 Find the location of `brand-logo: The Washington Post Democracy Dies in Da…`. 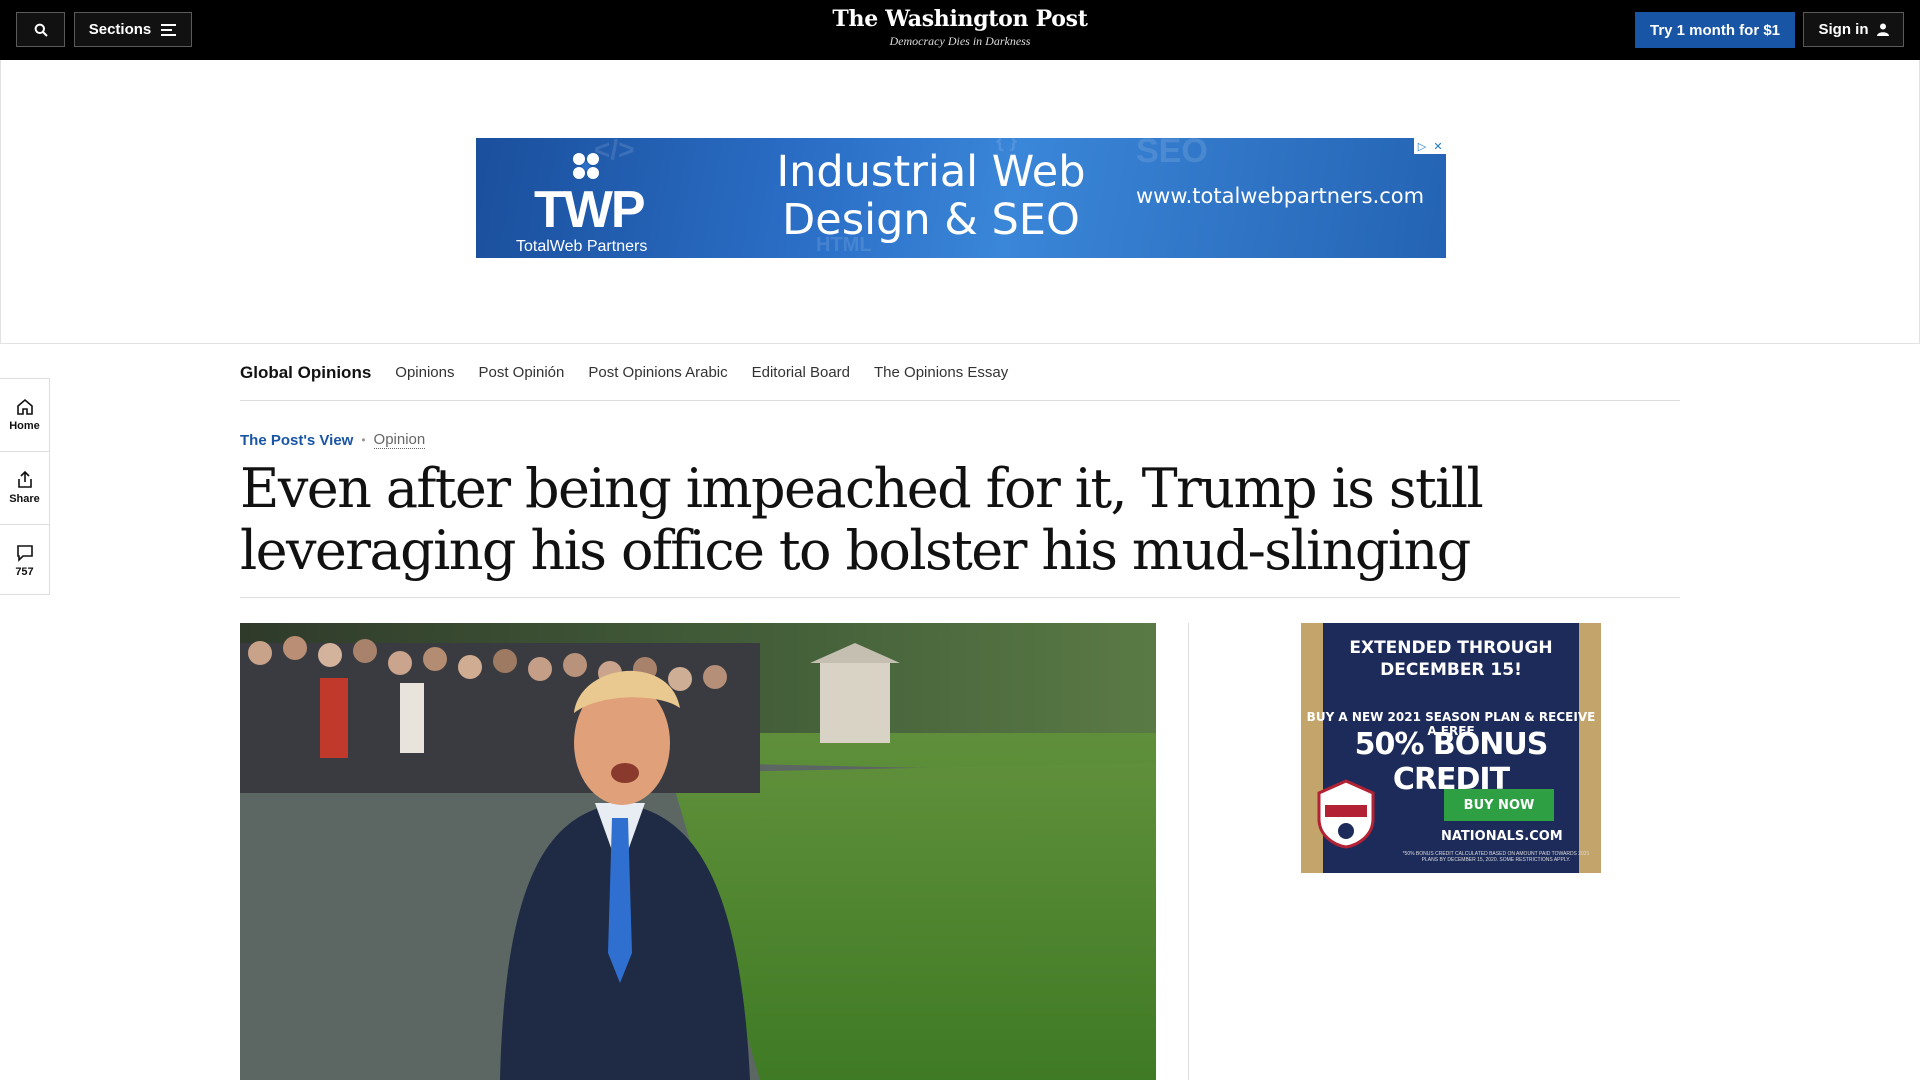

brand-logo: The Washington Post Democracy Dies in Da… is located at coordinates (960, 27).